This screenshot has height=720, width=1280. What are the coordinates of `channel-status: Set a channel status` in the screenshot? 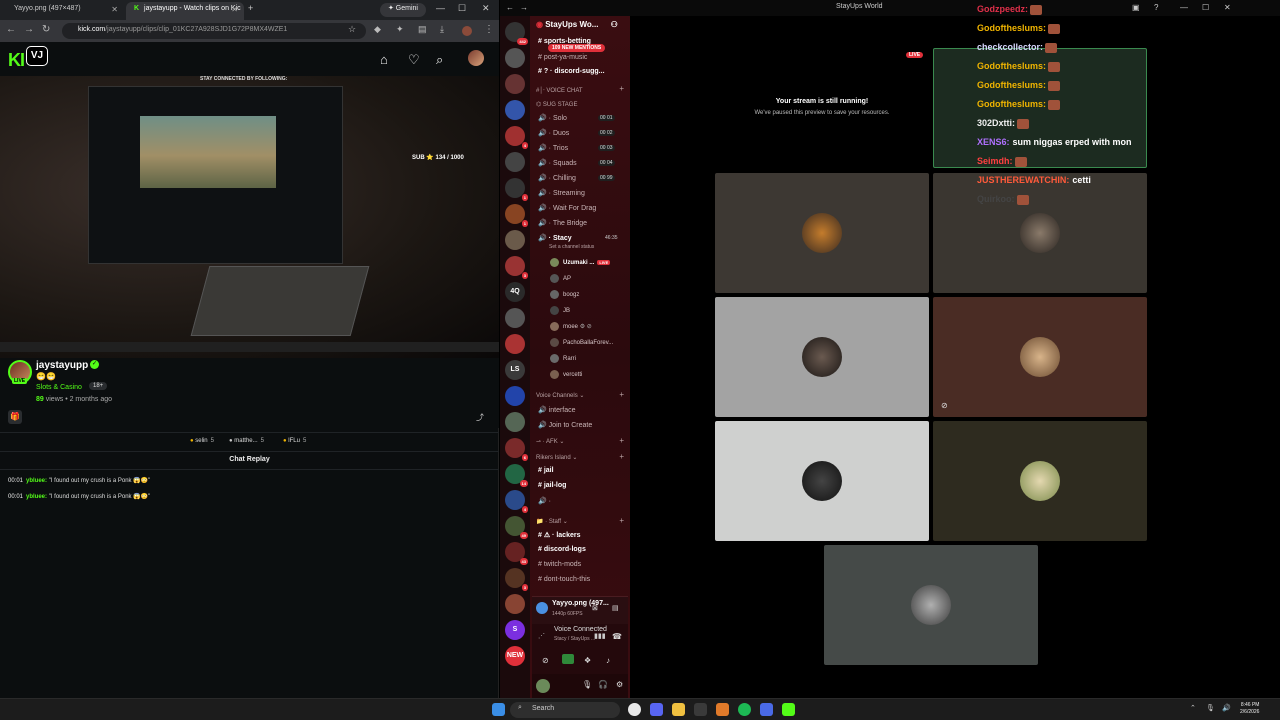 It's located at (571, 247).